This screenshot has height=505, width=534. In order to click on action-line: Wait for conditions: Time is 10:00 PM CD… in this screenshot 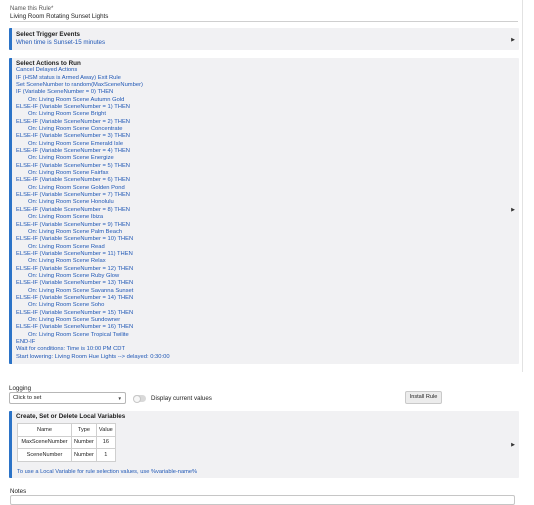, I will do `click(70, 349)`.